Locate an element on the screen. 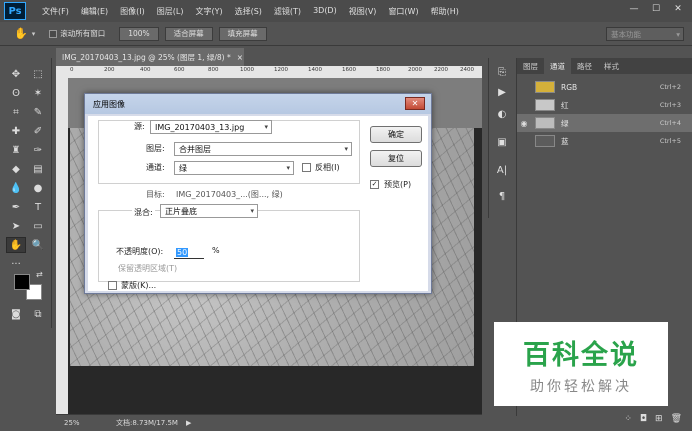 This screenshot has height=431, width=692. status-menu-arrow-icon: ▶ is located at coordinates (188, 423).